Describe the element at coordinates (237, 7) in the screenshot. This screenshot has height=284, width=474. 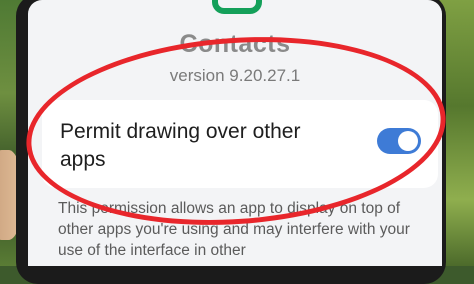
I see `contacts-app-icon` at that location.